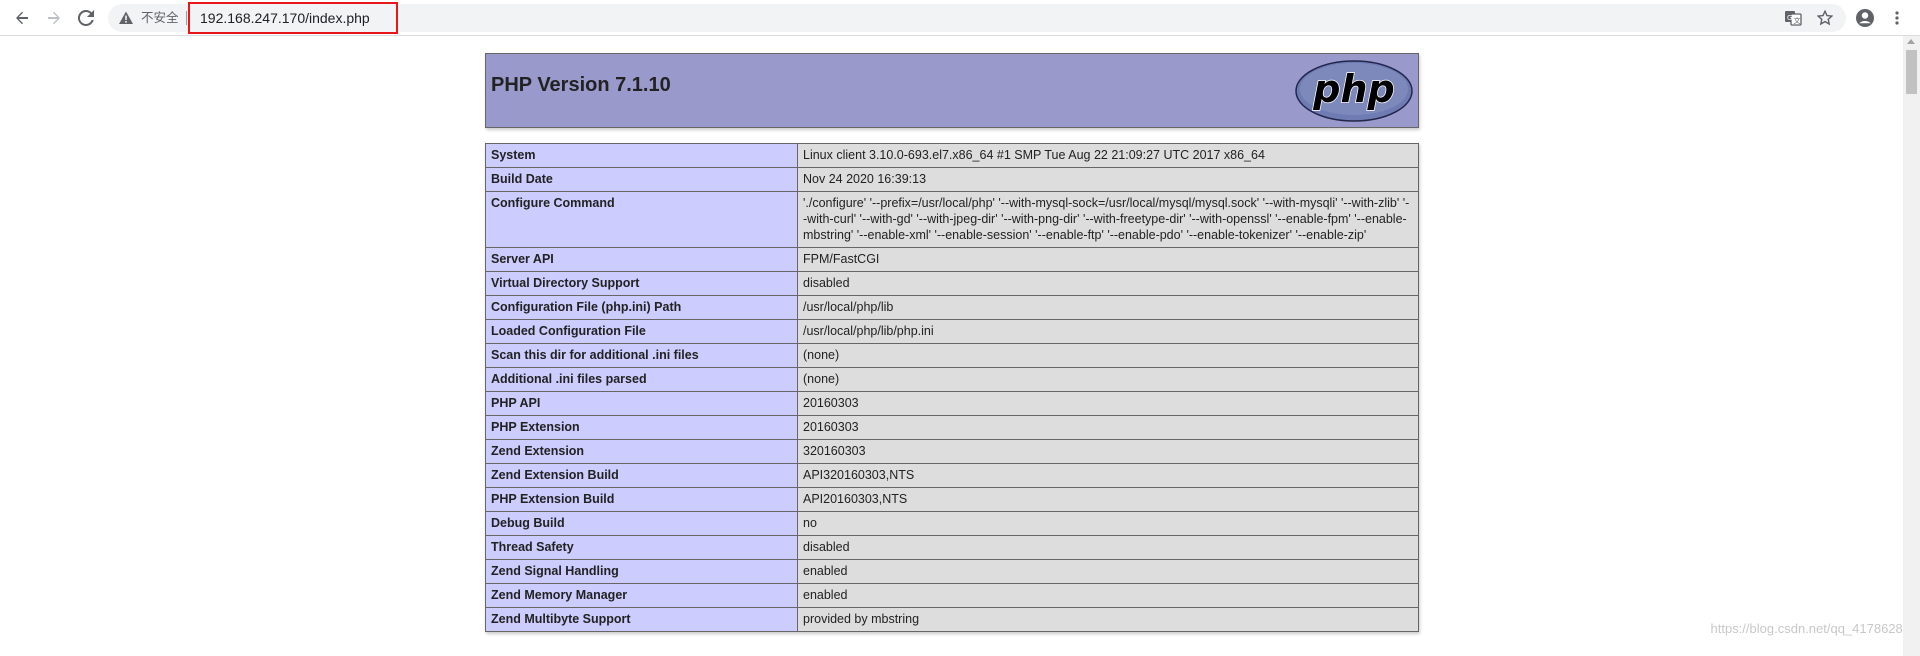  I want to click on omnibox-divider, so click(186, 18).